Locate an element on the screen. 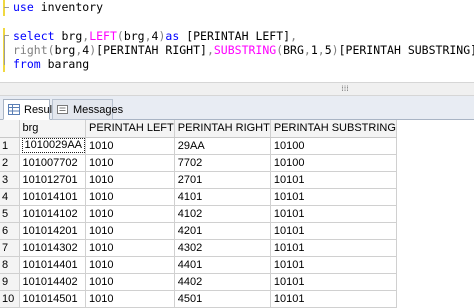 This screenshot has height=308, width=474. table-cell: 101014101 is located at coordinates (52, 197).